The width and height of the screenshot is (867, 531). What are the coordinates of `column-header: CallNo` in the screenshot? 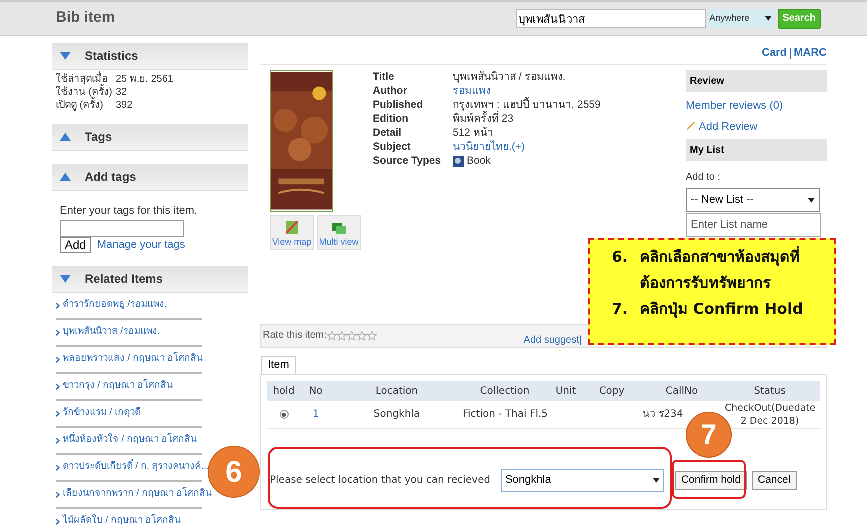 It's located at (682, 391).